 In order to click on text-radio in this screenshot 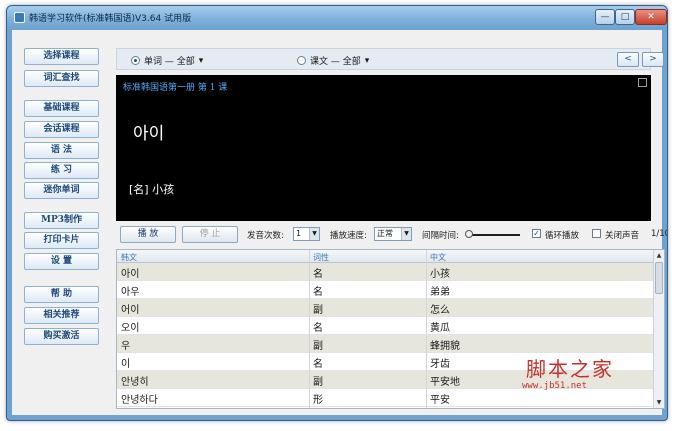, I will do `click(301, 60)`.